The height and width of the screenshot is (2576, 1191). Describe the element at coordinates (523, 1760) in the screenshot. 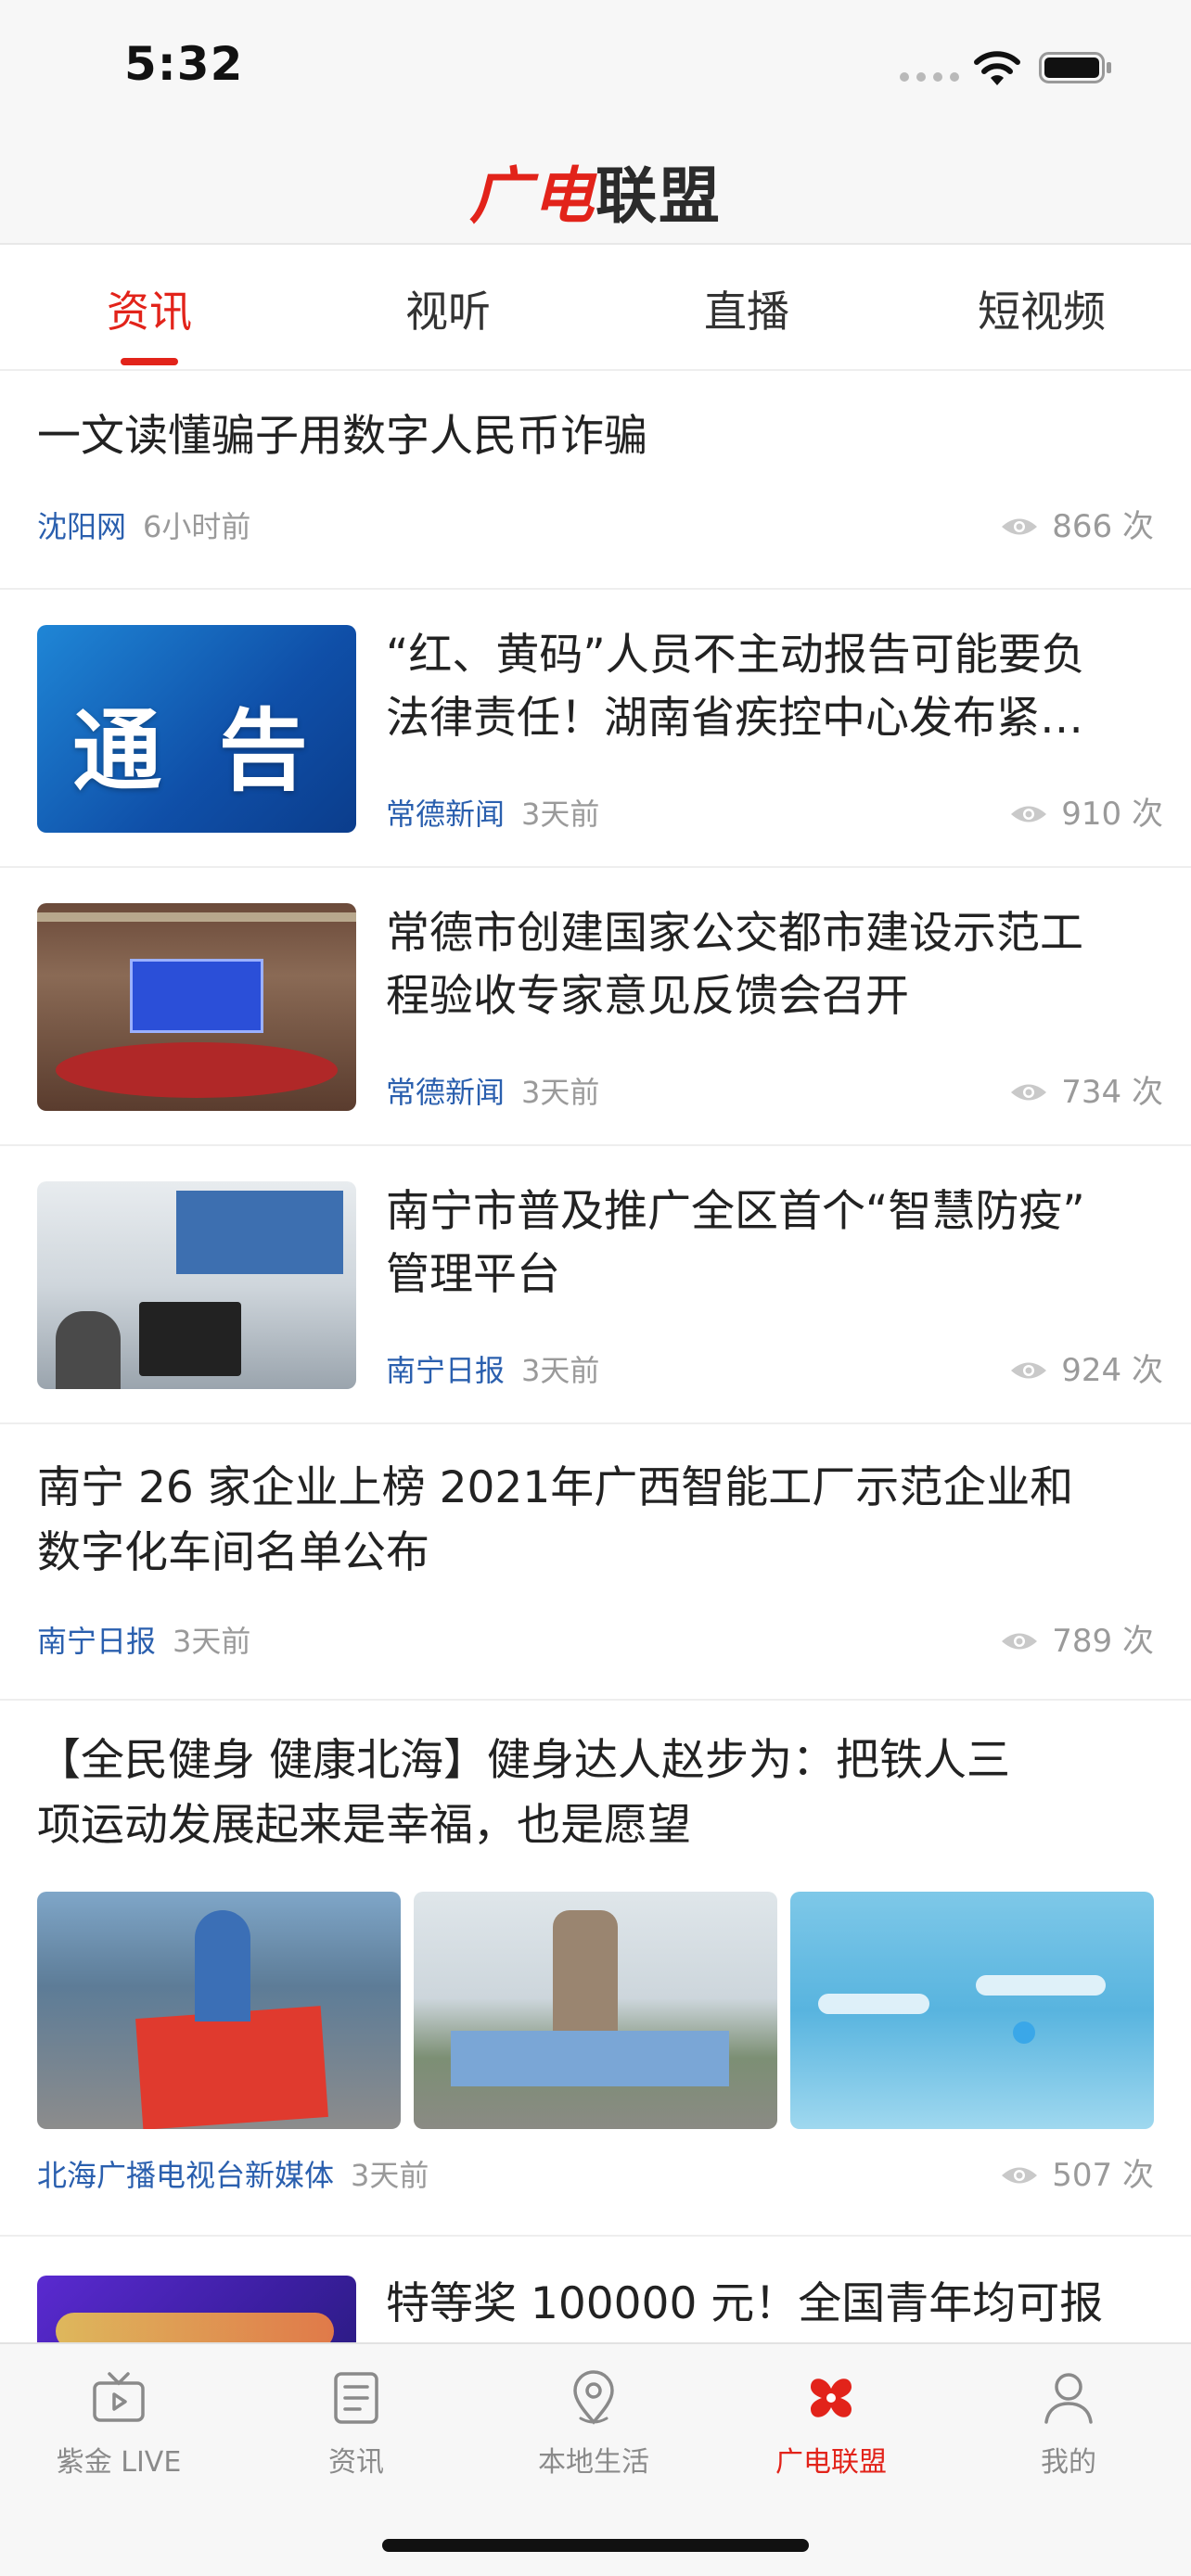

I see `news-title-line1: 【全民健身 健康北海】健身达人赵步为：把铁人三` at that location.